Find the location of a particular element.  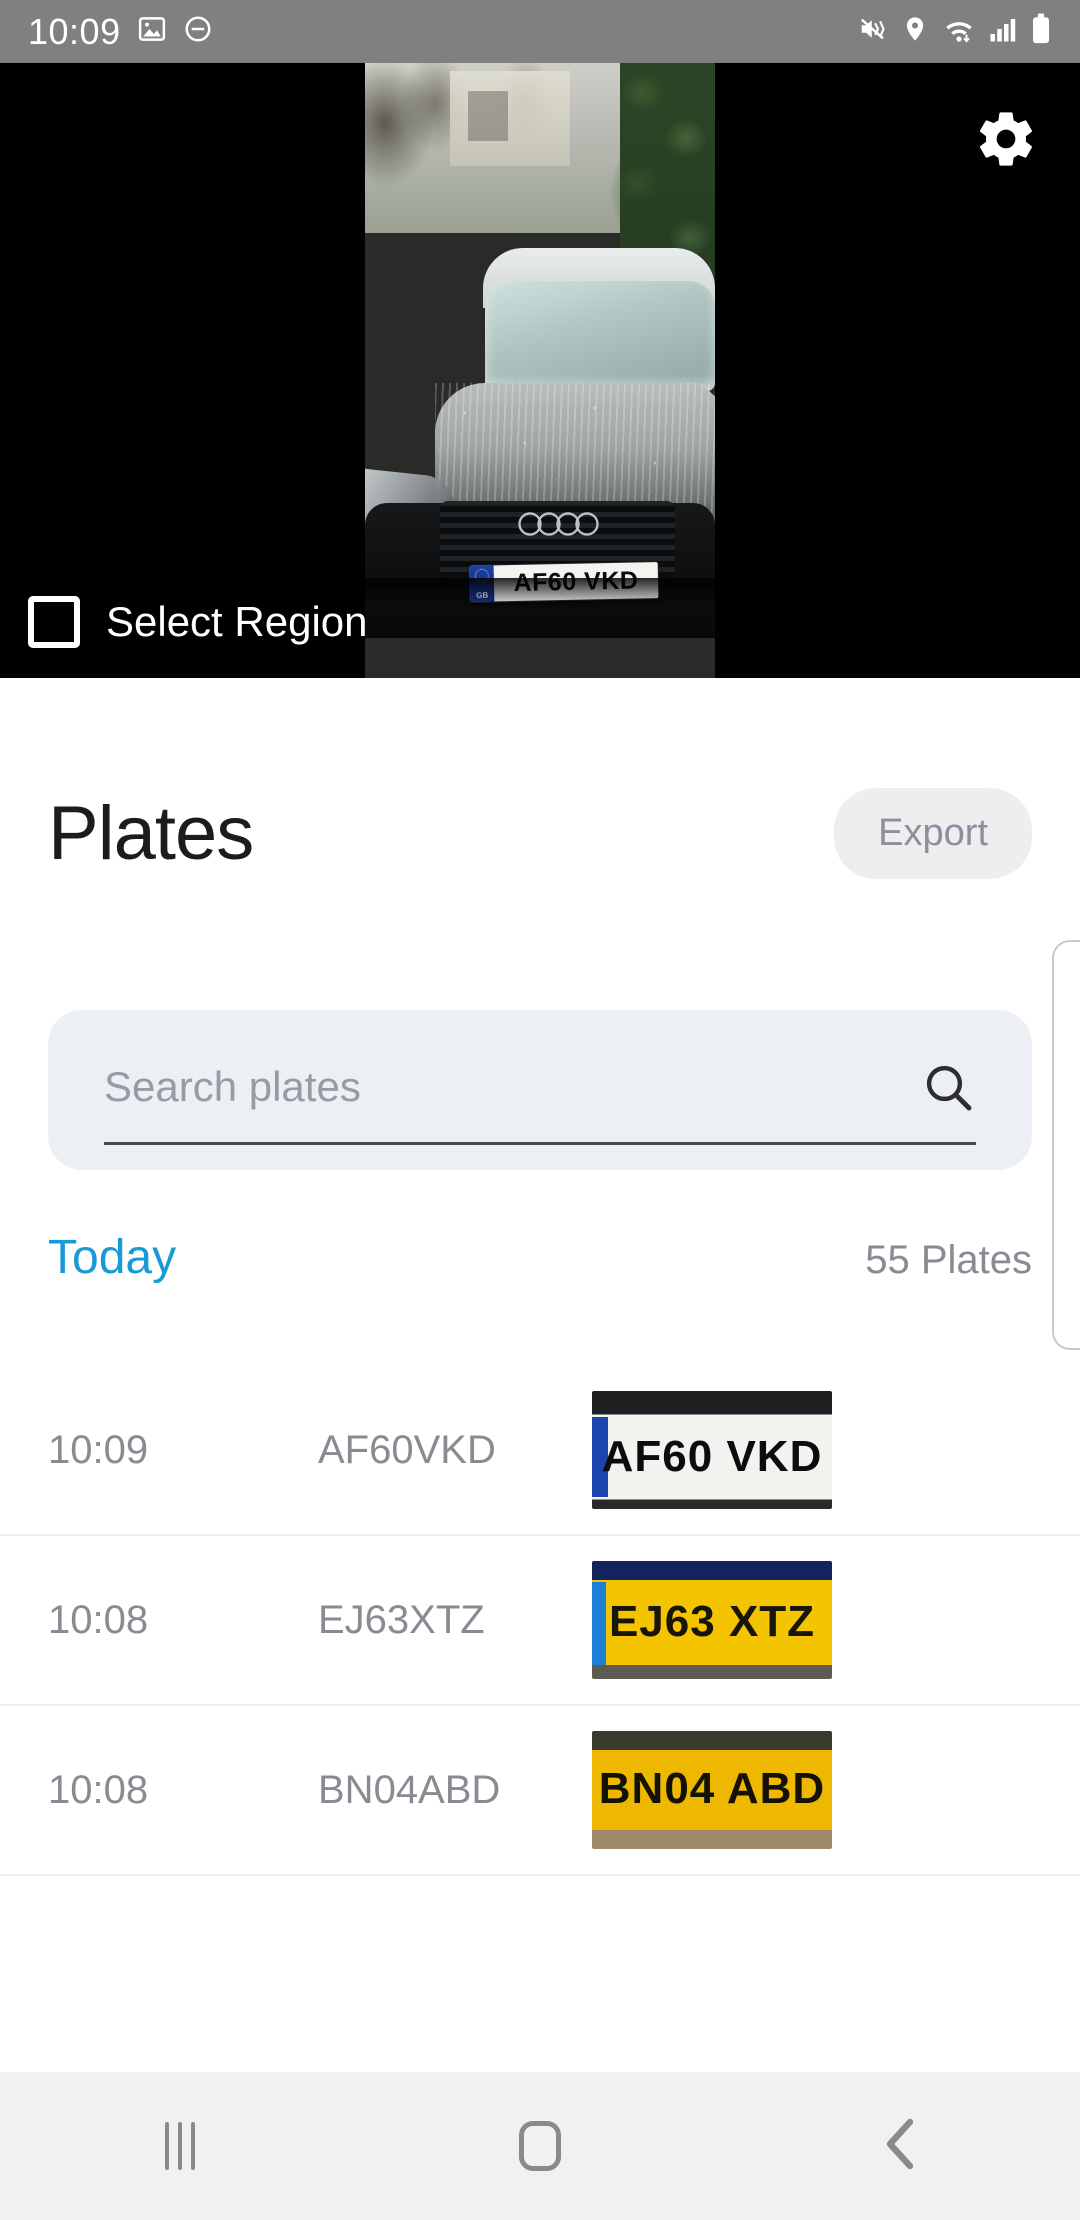

list-scrollbar is located at coordinates (1066, 1145).